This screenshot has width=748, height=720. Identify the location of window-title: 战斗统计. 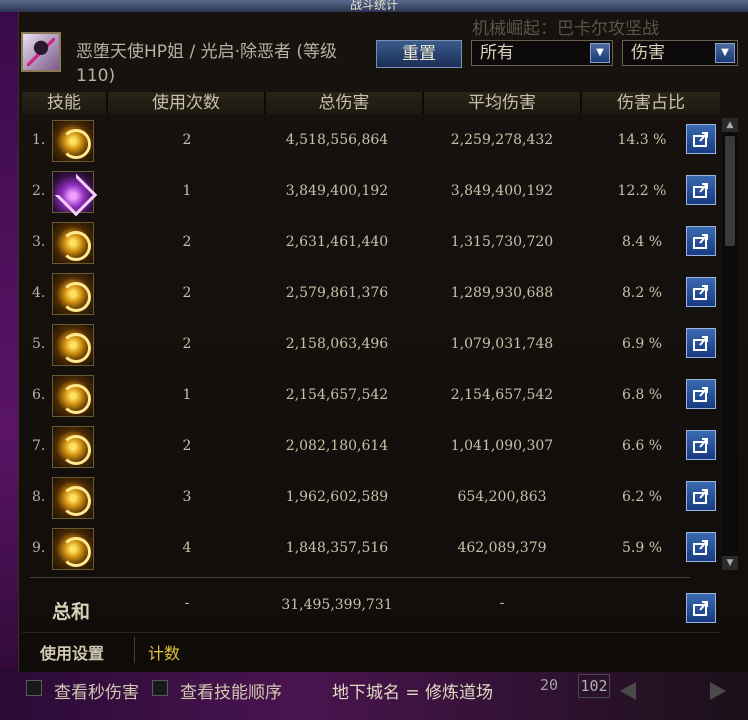
(373, 6).